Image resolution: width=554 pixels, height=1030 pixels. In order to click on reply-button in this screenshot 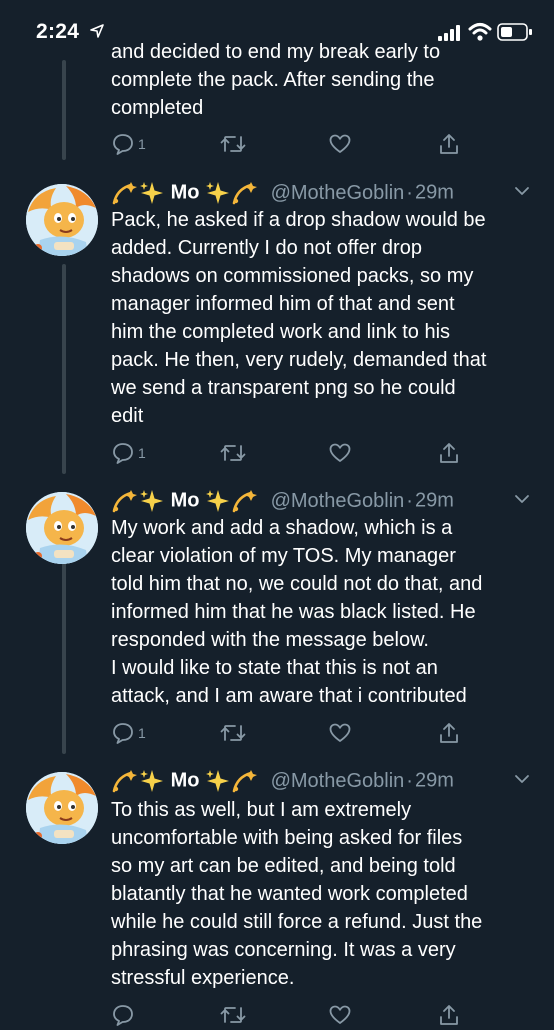, I will do `click(124, 1015)`.